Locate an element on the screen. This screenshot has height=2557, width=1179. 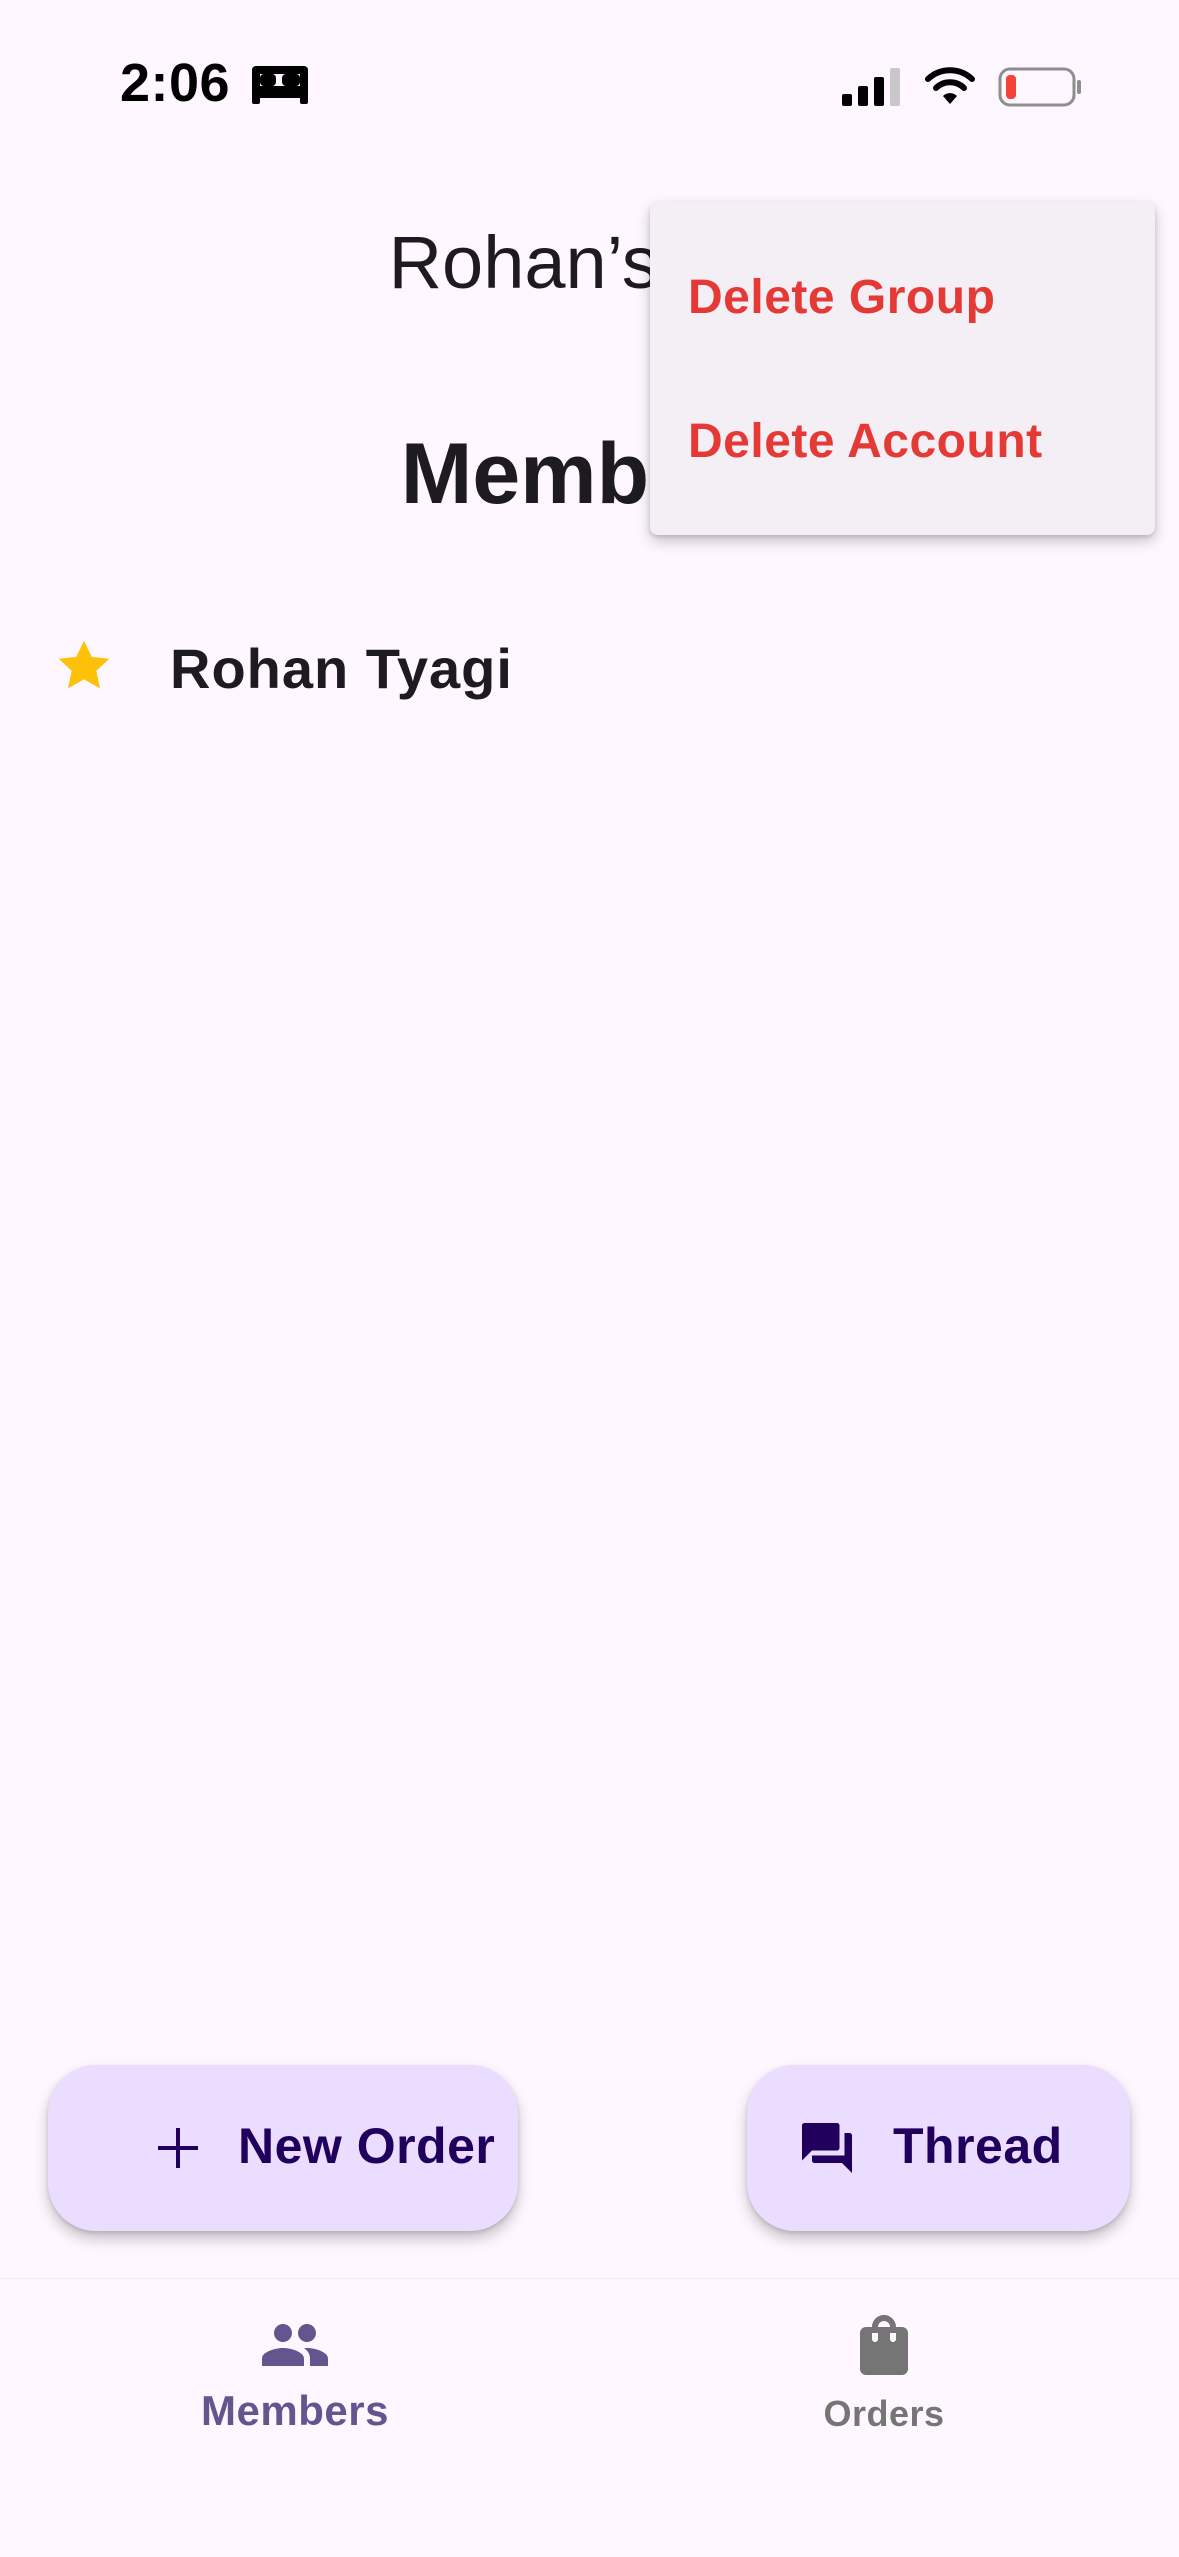
thread-button: Thread is located at coordinates (938, 2148).